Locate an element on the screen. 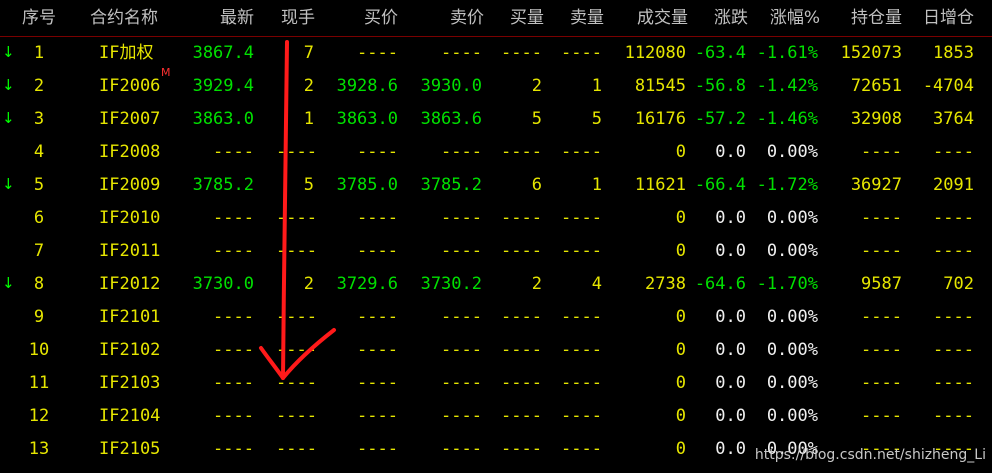  cell-change-pct: -1.70% is located at coordinates (787, 284).